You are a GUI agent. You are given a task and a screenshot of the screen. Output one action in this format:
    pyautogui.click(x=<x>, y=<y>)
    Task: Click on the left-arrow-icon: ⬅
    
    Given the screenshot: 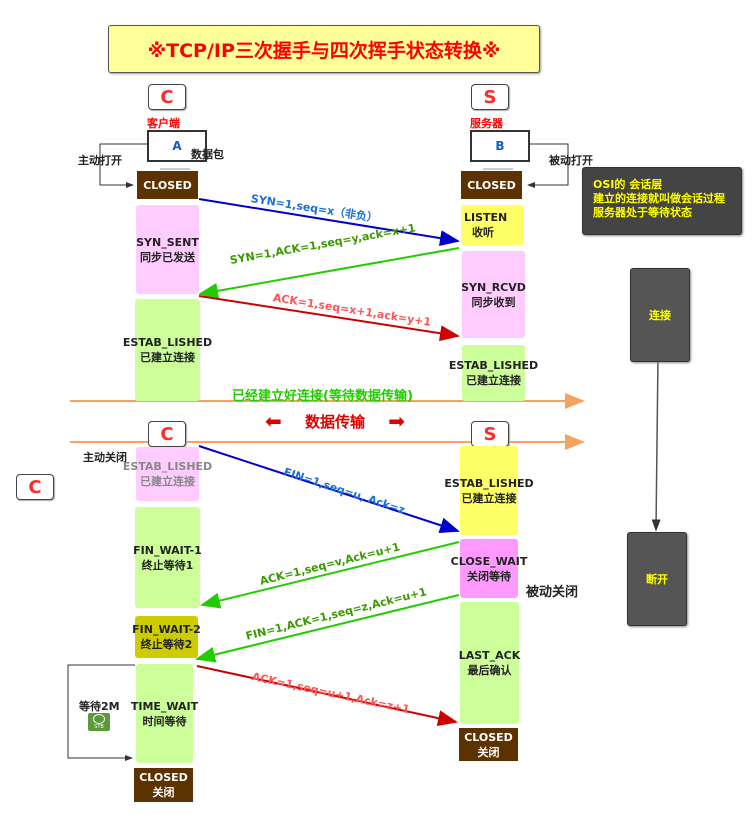 What is the action you would take?
    pyautogui.click(x=273, y=421)
    